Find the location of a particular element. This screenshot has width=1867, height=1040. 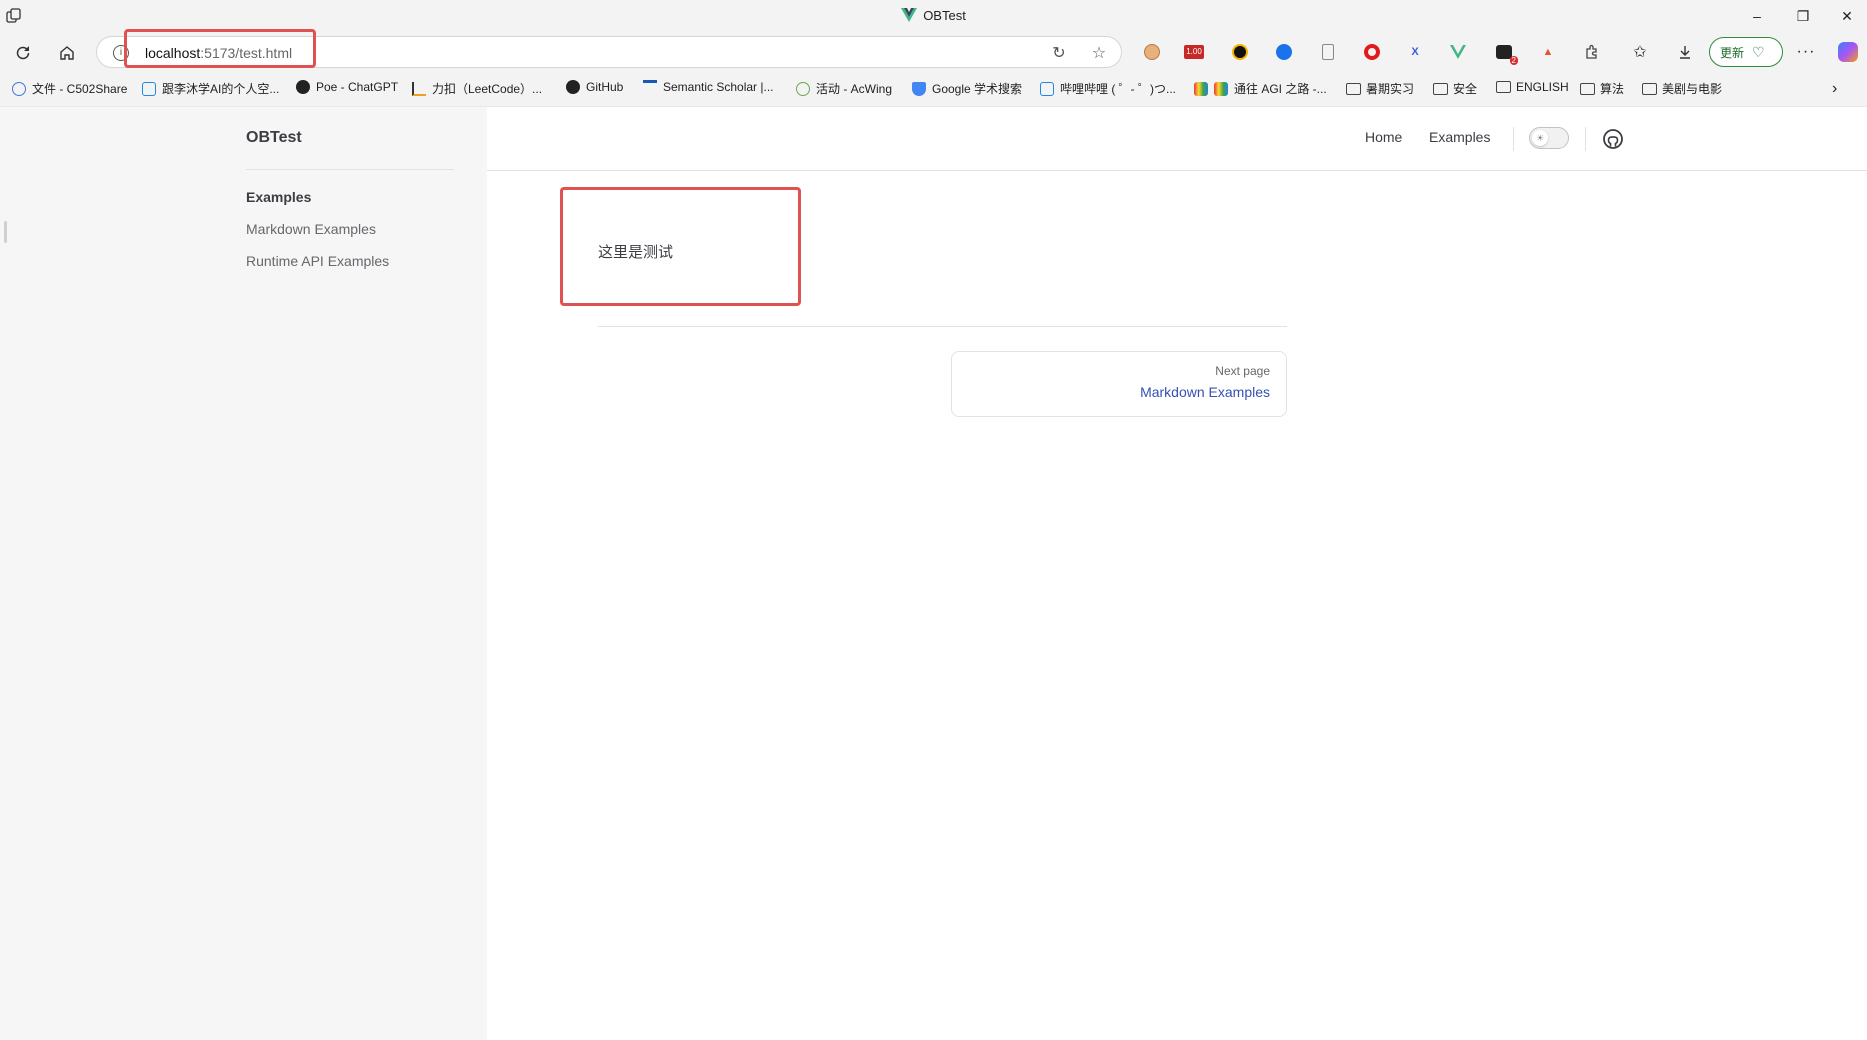

content-divider is located at coordinates (942, 326).